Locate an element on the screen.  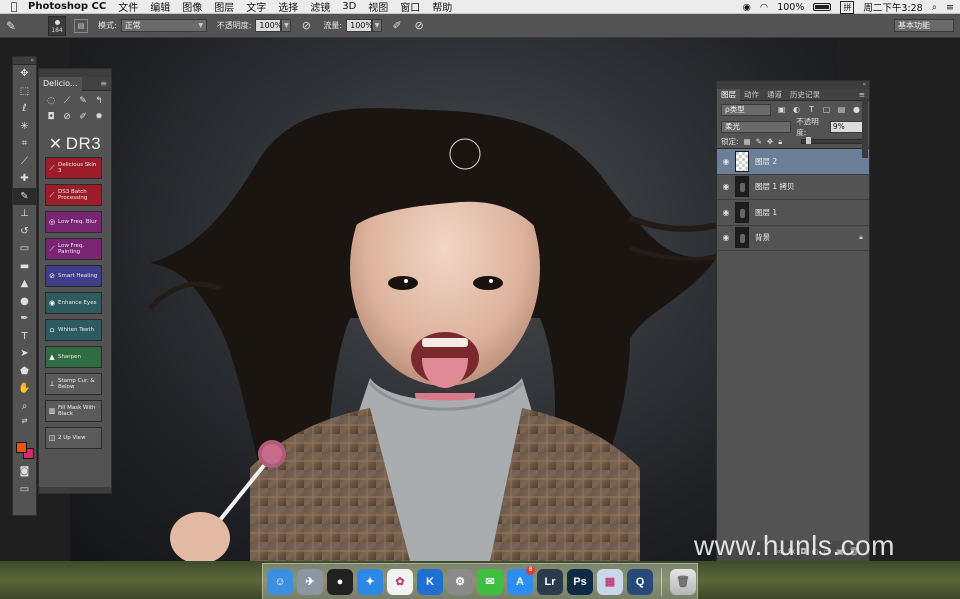
layers-scrollbar is located at coordinates (865, 128).